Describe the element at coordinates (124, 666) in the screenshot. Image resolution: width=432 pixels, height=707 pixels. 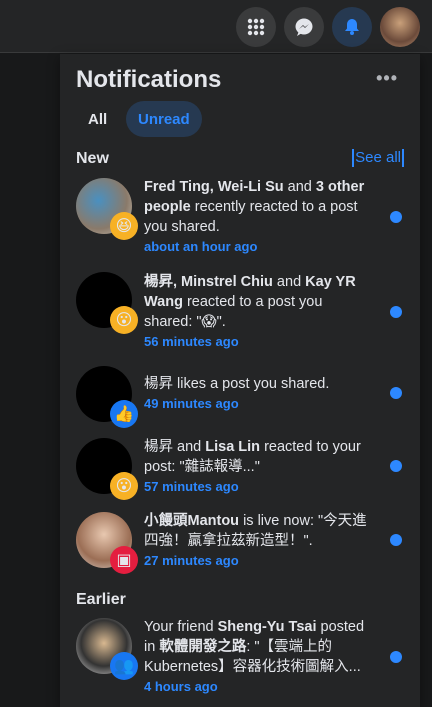
I see `group-icon: 👥` at that location.